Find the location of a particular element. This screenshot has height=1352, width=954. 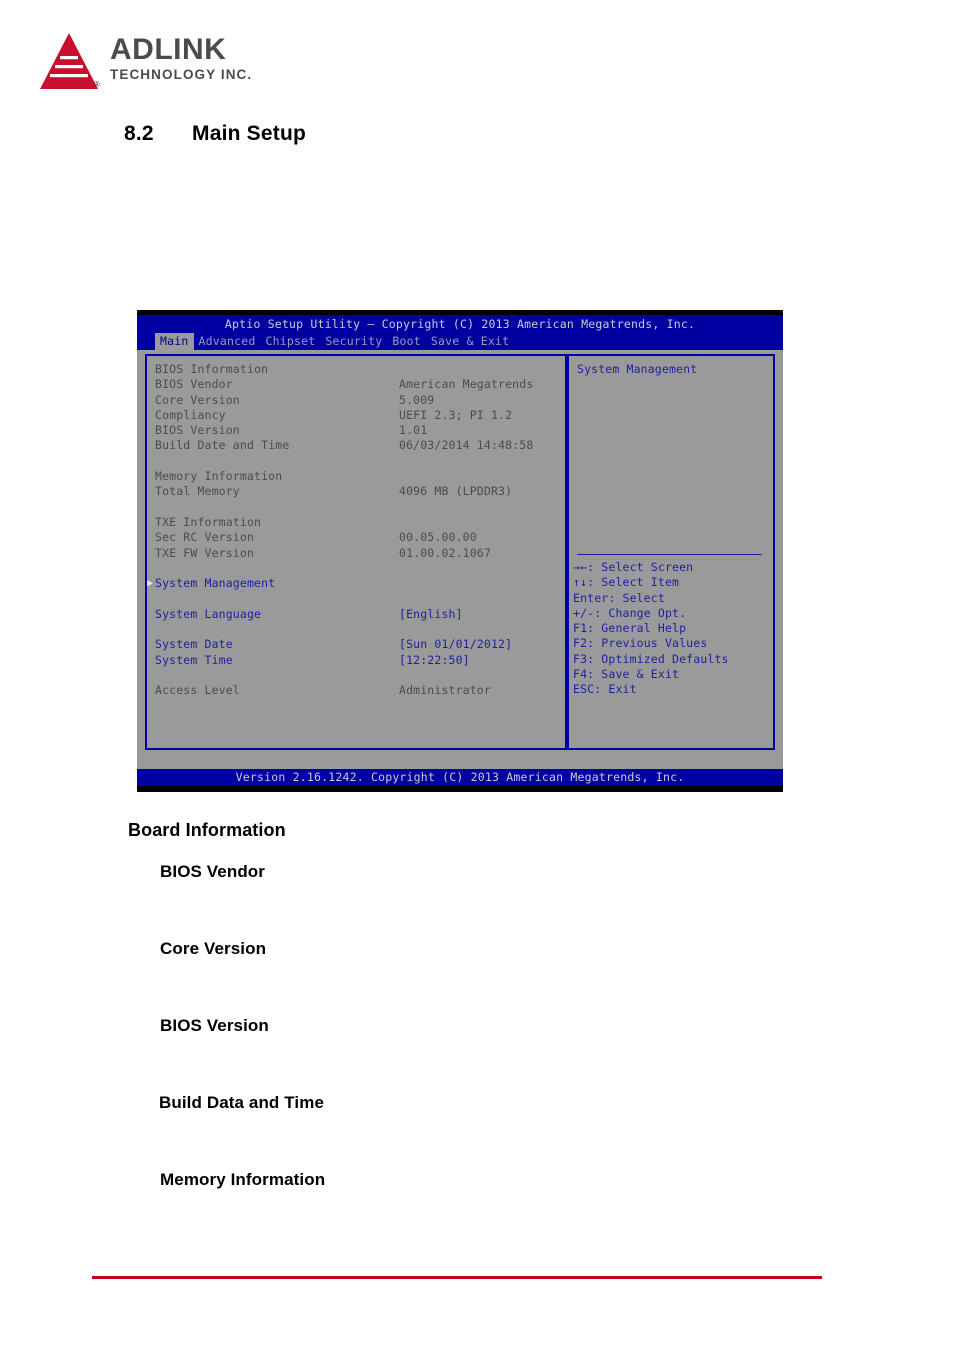

bios-tab-main: Main is located at coordinates (174, 341).